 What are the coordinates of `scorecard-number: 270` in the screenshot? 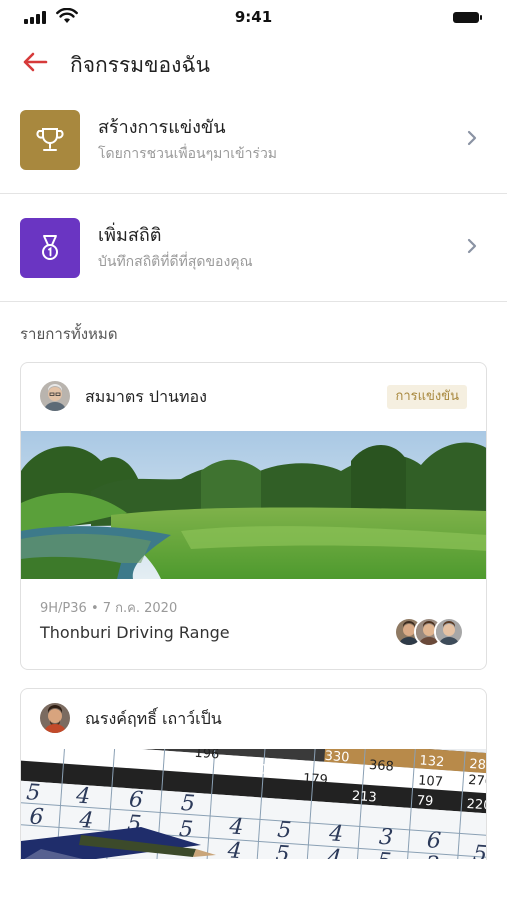 It's located at (477, 781).